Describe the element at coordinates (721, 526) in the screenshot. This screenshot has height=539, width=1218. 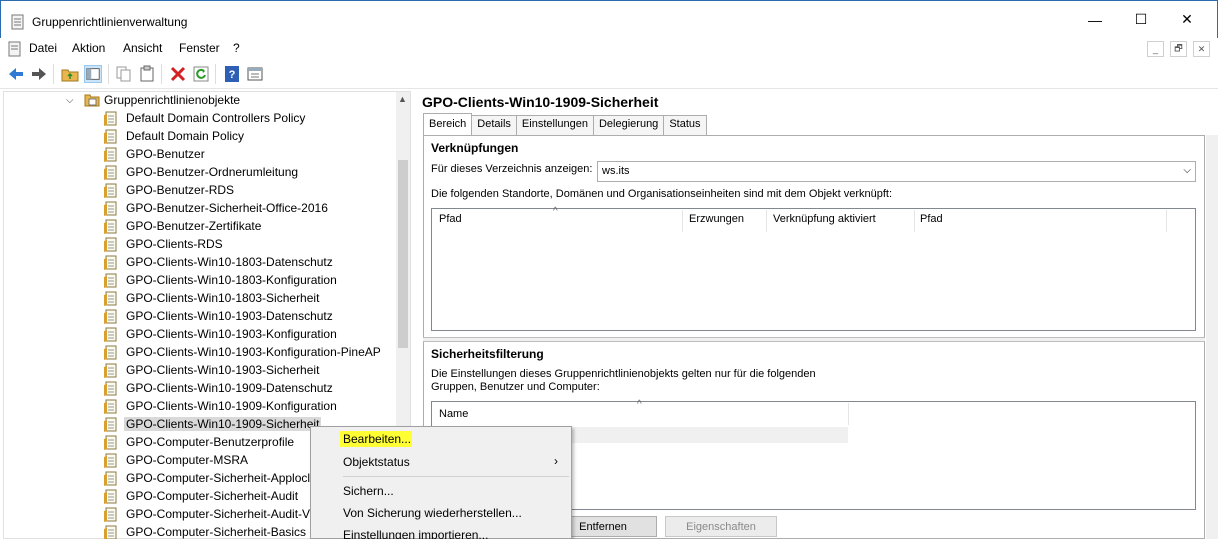
I see `properties-button: Eigenschaften` at that location.